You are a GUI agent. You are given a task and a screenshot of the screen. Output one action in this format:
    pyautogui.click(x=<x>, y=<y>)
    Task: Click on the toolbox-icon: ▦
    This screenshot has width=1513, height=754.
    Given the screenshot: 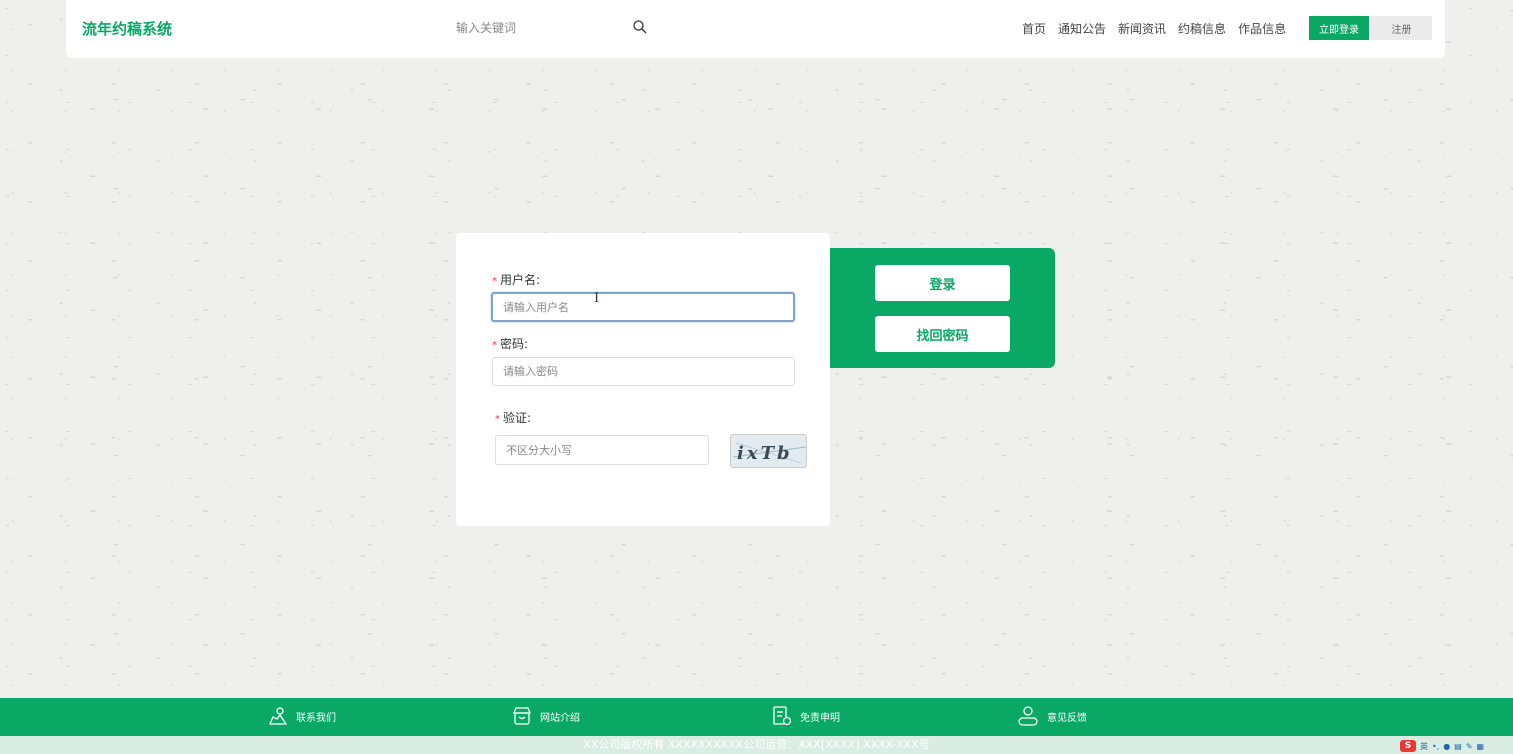 What is the action you would take?
    pyautogui.click(x=1481, y=746)
    